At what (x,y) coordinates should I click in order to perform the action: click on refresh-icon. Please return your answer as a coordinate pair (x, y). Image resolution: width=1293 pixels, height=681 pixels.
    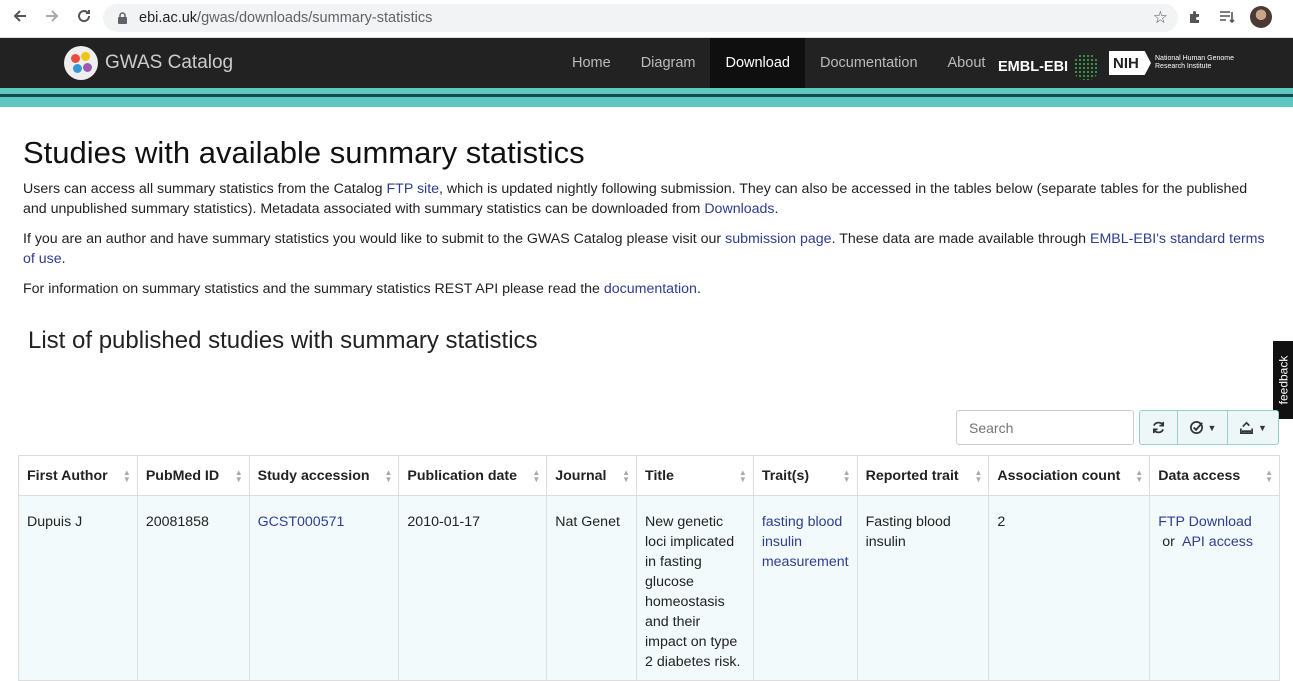
    Looking at the image, I should click on (1158, 427).